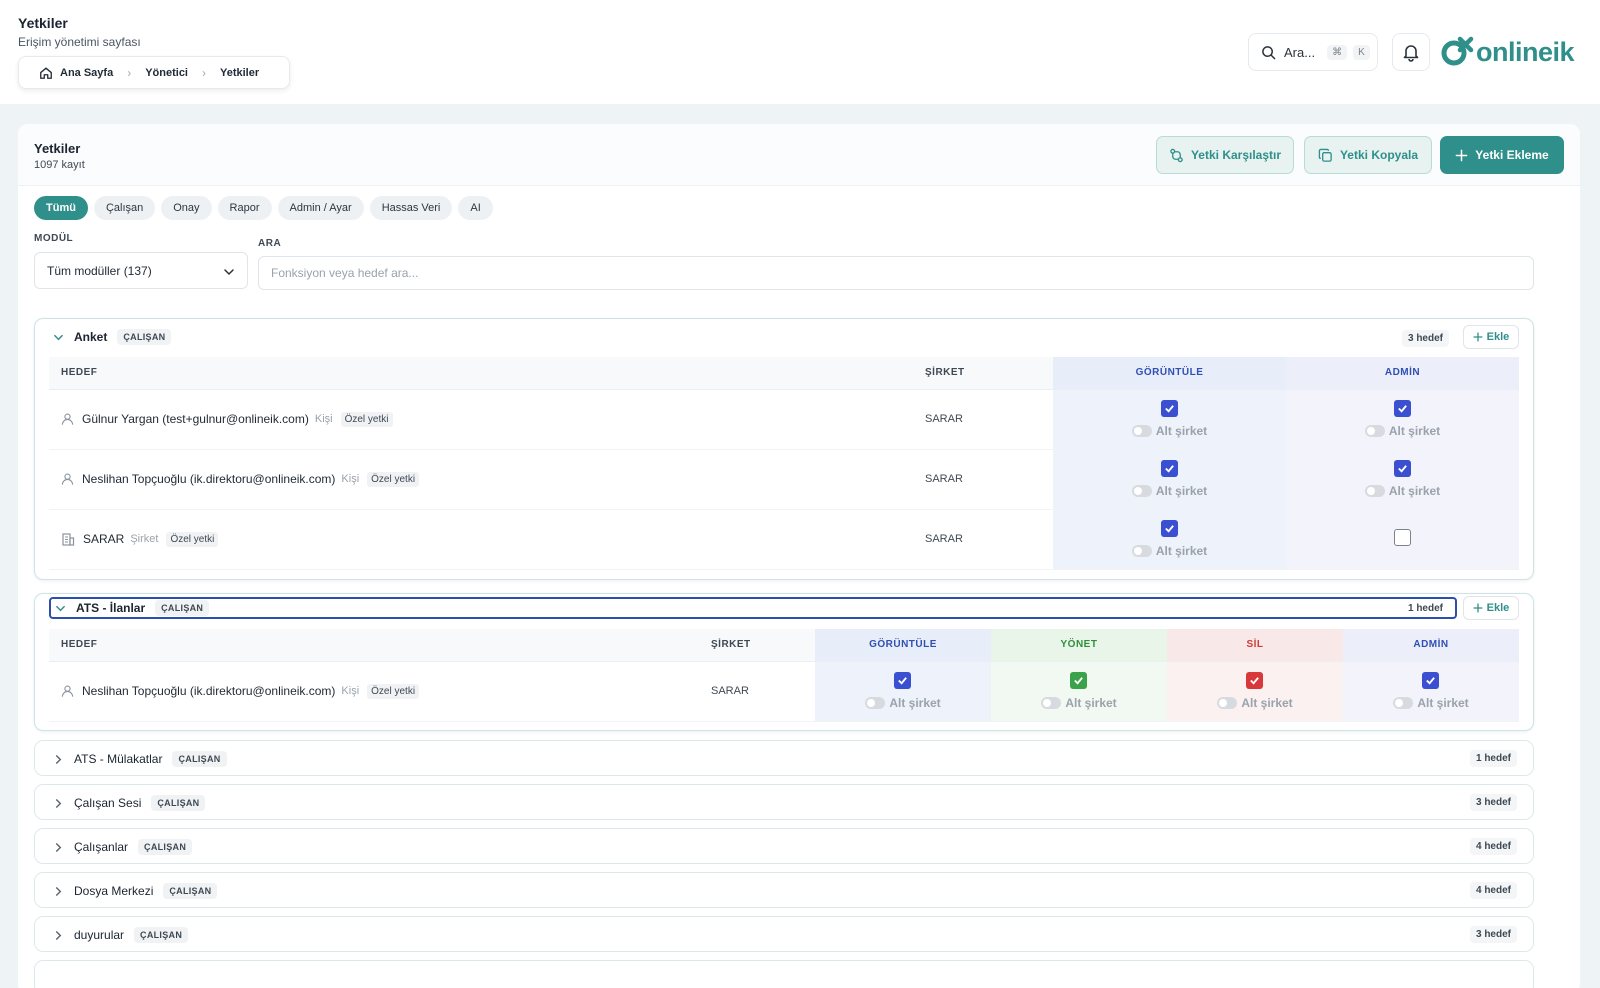  I want to click on notifications-button, so click(1411, 52).